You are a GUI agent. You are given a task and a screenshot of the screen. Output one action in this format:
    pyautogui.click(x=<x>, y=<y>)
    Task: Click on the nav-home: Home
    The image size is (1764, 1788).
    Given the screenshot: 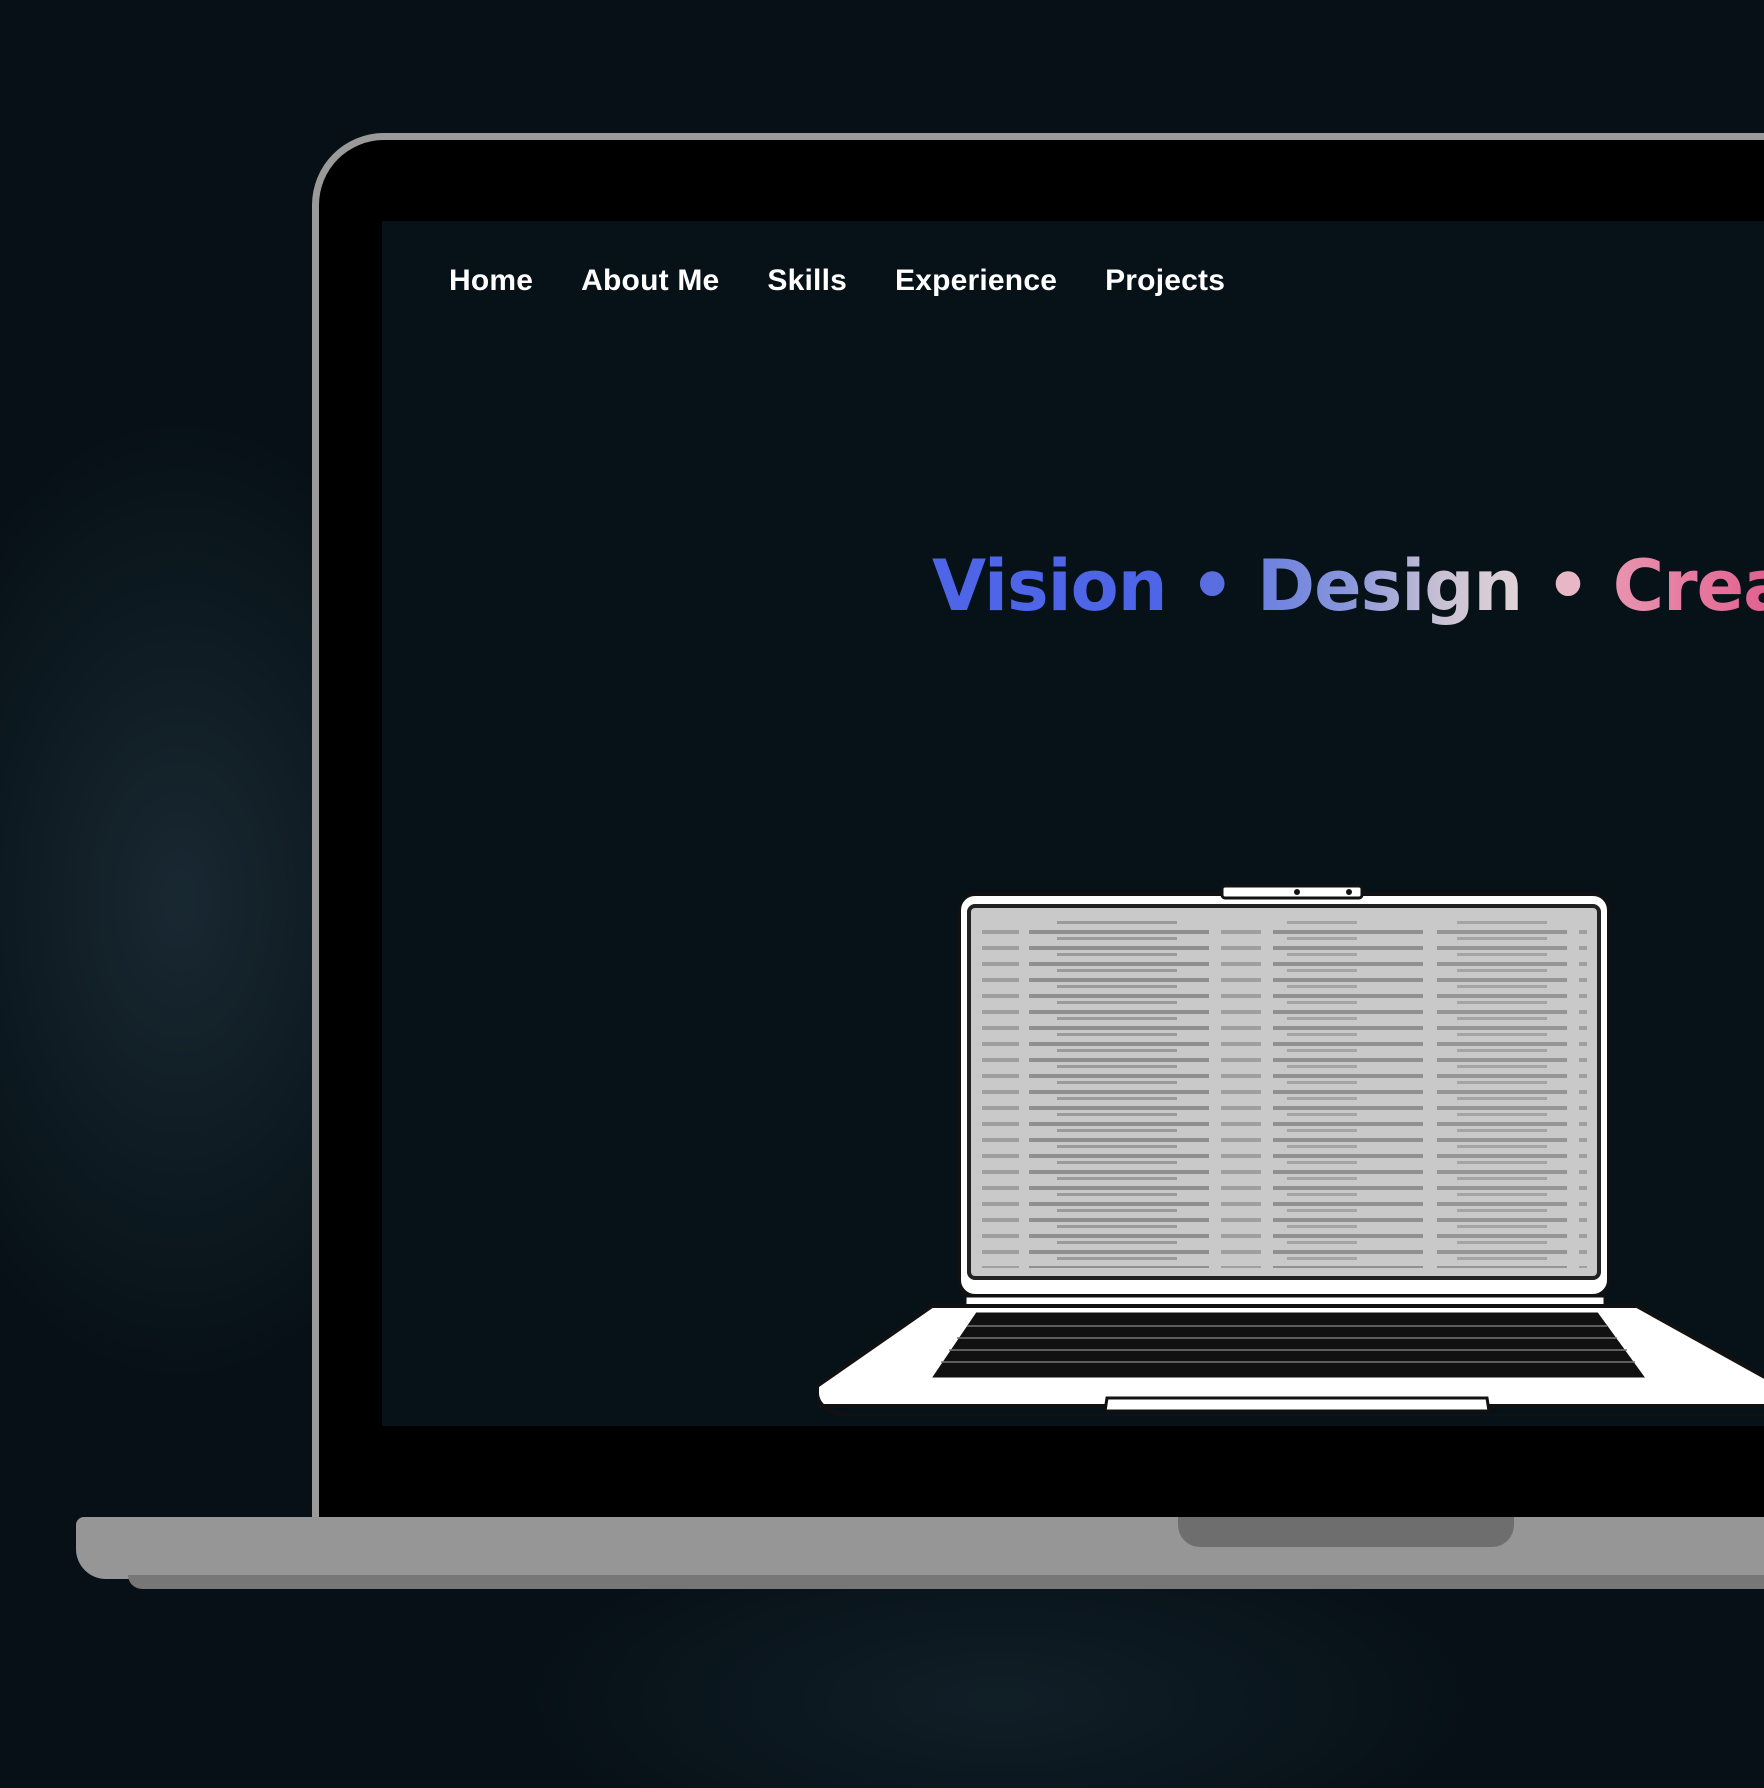 What is the action you would take?
    pyautogui.click(x=491, y=281)
    